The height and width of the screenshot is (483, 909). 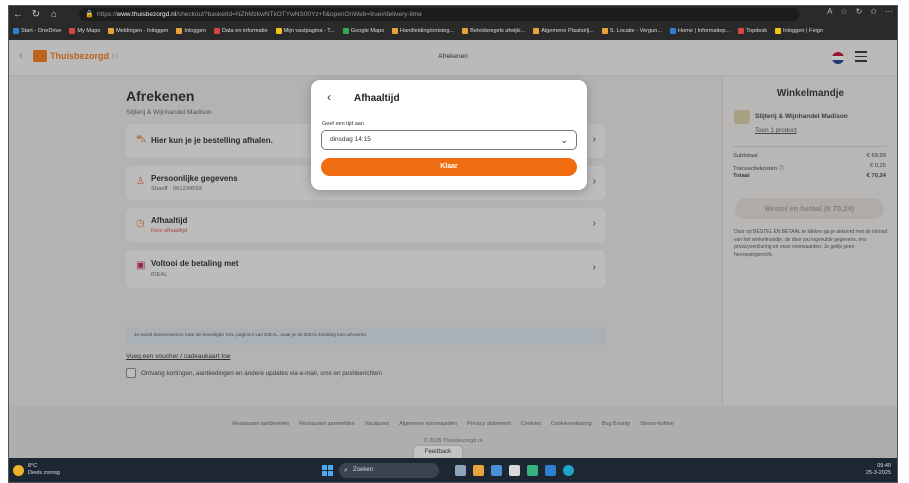 What do you see at coordinates (884, 466) in the screenshot?
I see `clock-time: 09:40` at bounding box center [884, 466].